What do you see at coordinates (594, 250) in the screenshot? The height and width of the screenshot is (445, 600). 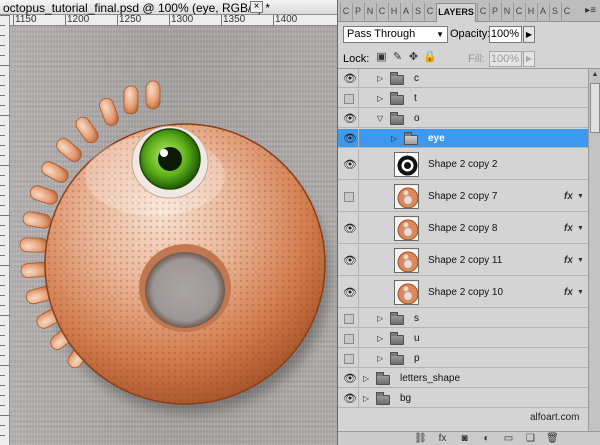 I see `layers-scrollbar: ▲` at bounding box center [594, 250].